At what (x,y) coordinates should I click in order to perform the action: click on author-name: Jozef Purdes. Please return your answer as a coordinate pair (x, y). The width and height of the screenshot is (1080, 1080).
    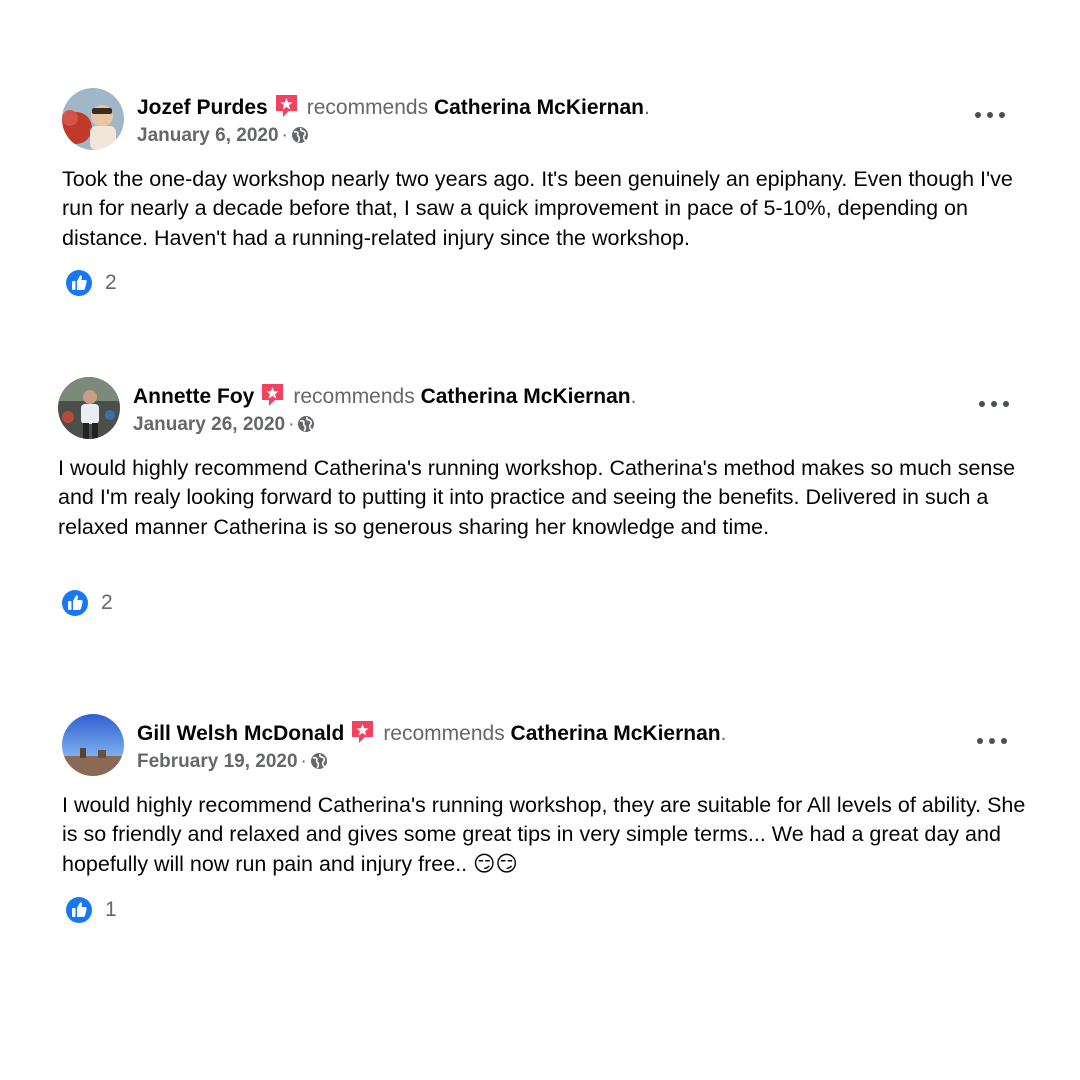
    Looking at the image, I should click on (202, 107).